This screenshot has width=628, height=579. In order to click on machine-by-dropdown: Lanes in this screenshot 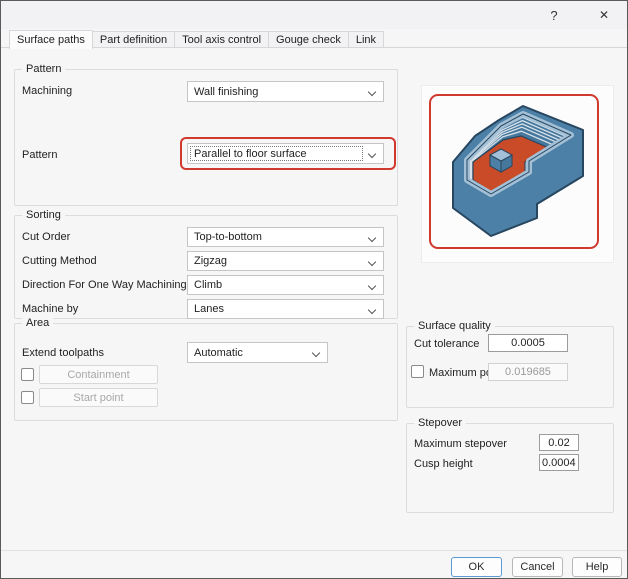, I will do `click(285, 309)`.